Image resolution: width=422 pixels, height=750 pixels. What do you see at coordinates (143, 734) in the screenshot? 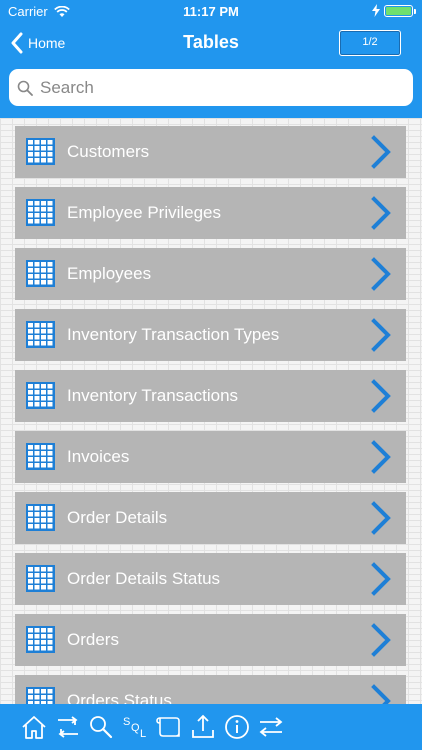
I see `sql-letter-l: L` at bounding box center [143, 734].